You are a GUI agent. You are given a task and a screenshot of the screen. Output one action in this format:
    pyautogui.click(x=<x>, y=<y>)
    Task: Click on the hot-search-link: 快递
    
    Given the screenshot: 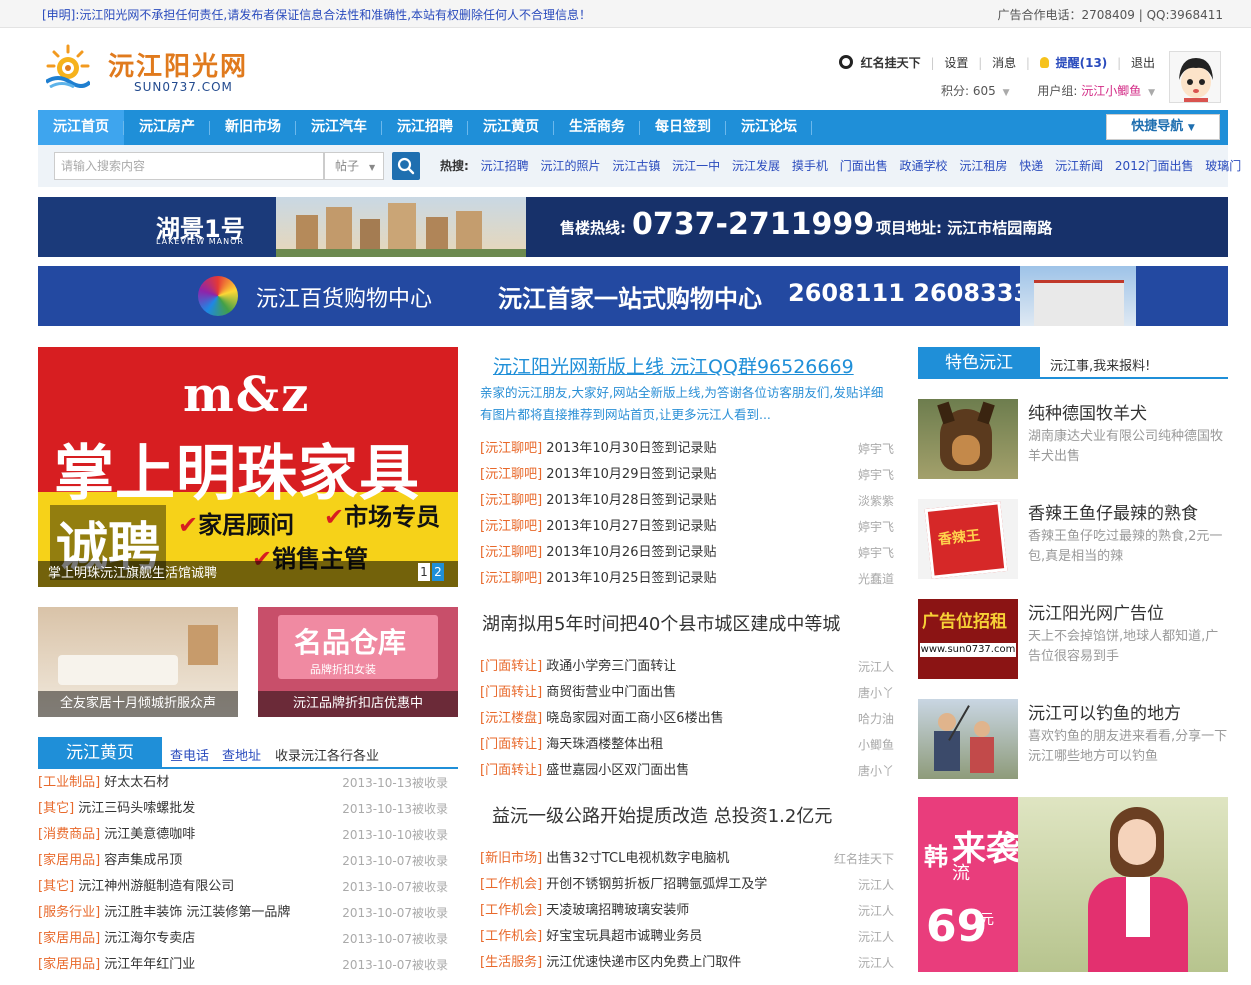 What is the action you would take?
    pyautogui.click(x=1031, y=166)
    